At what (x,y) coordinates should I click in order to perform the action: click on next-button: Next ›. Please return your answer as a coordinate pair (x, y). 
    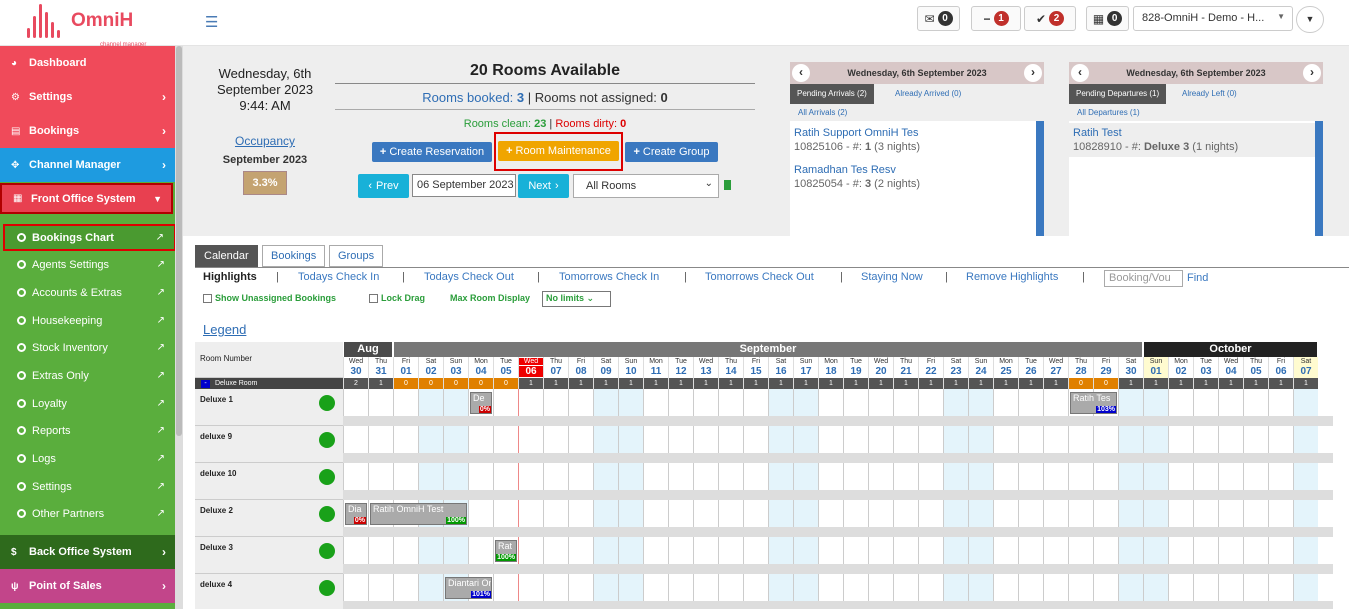
    Looking at the image, I should click on (543, 186).